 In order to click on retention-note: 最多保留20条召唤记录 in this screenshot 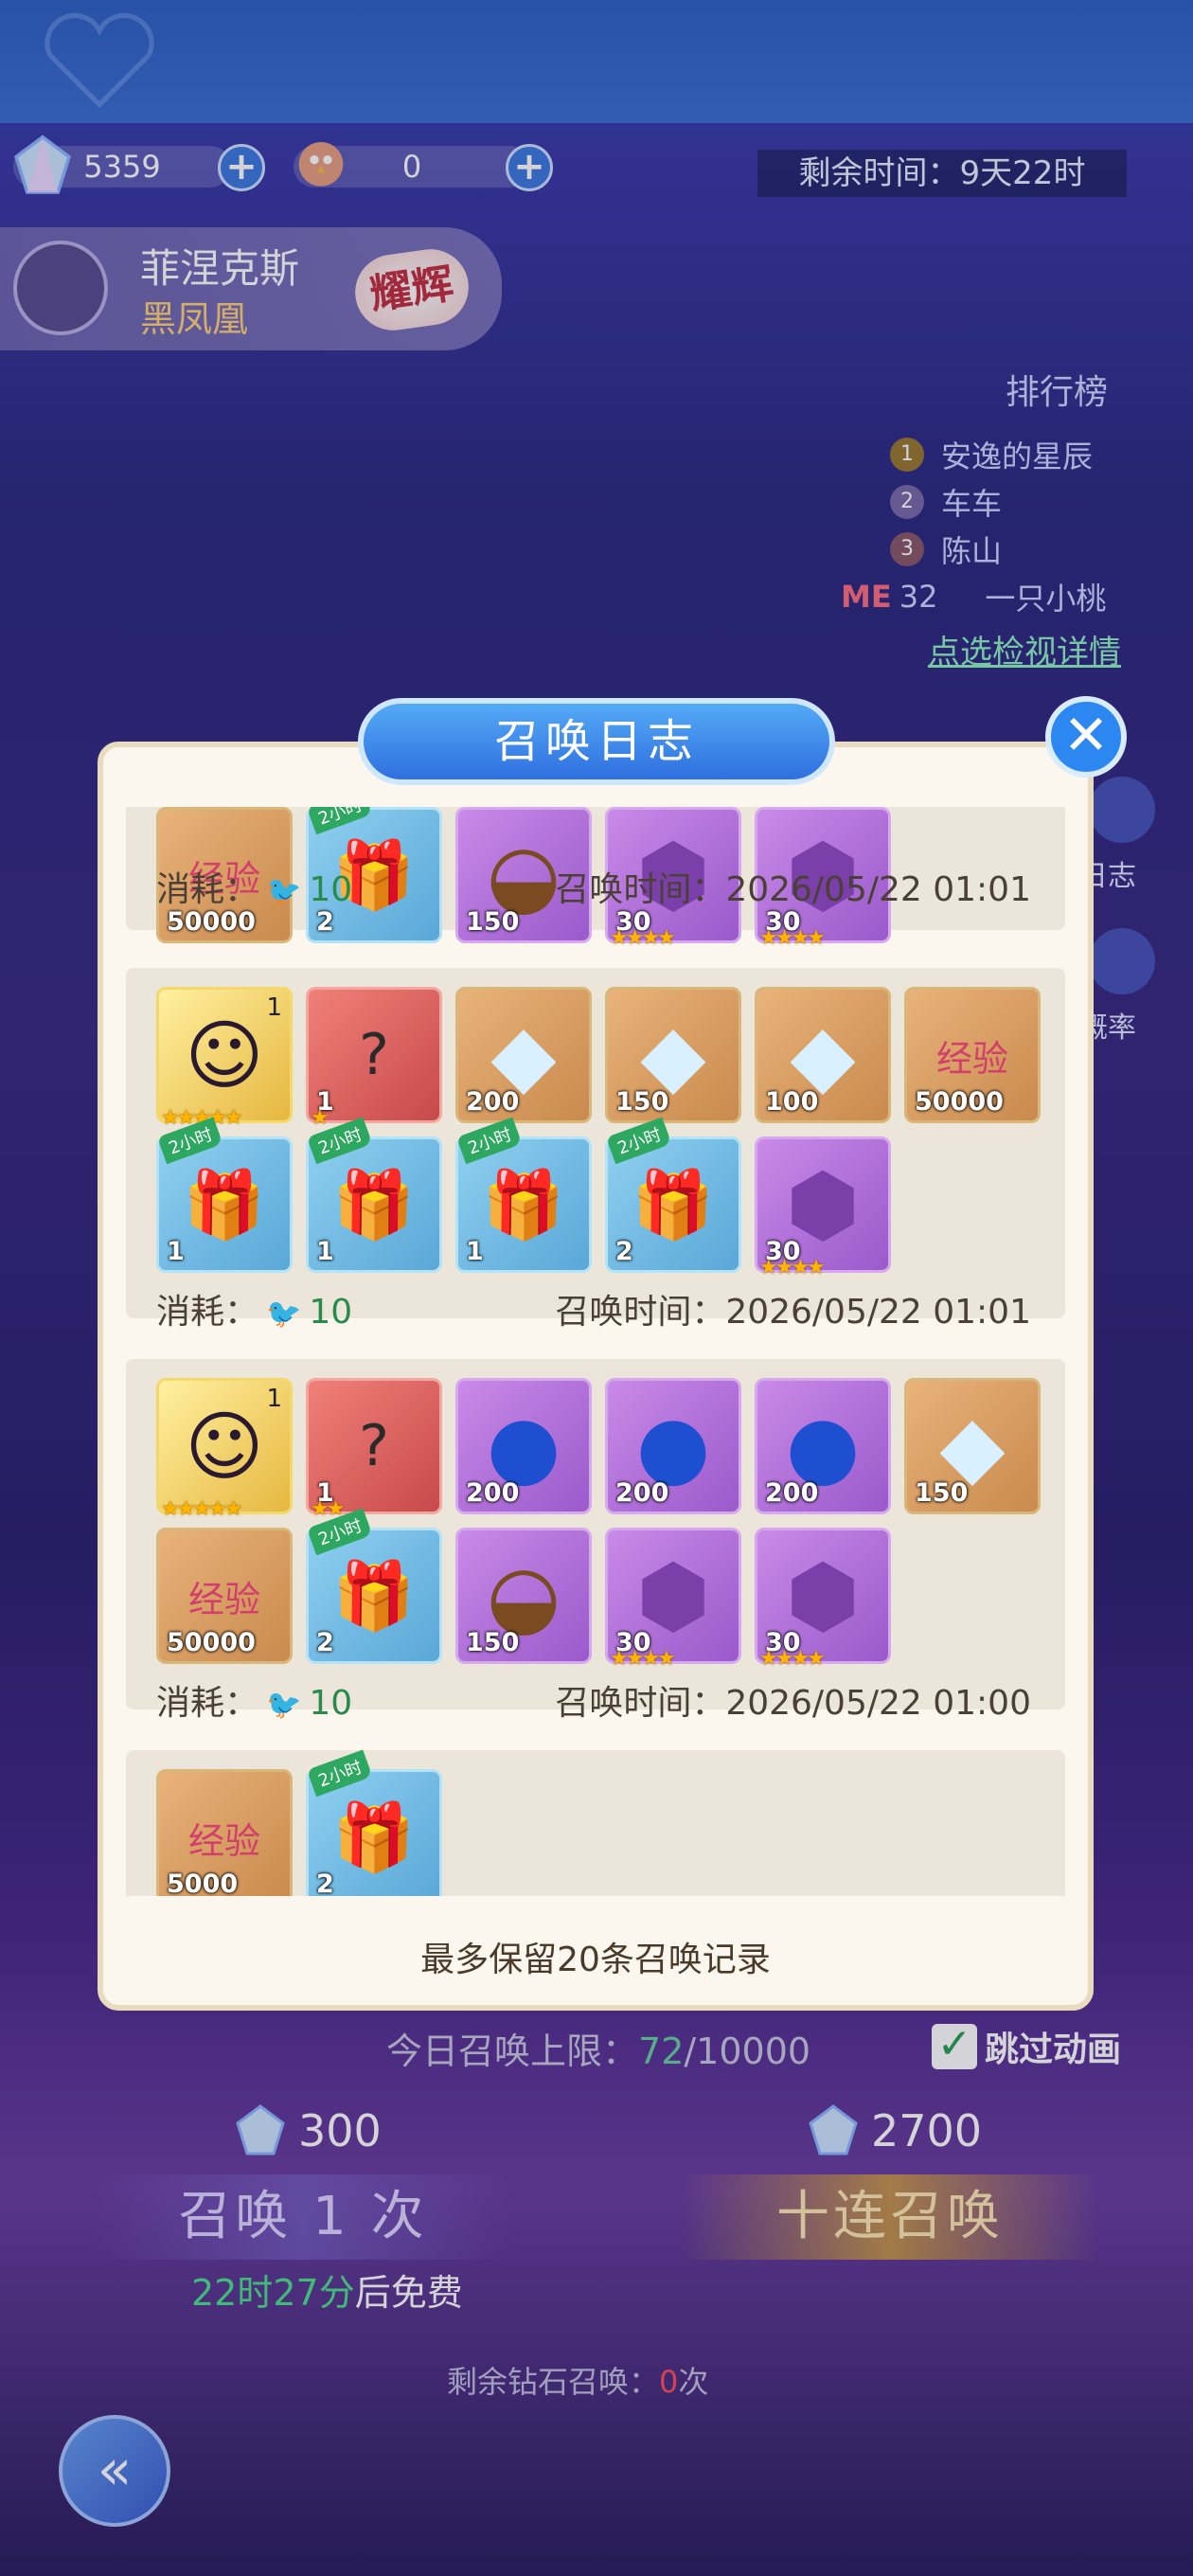, I will do `click(595, 1960)`.